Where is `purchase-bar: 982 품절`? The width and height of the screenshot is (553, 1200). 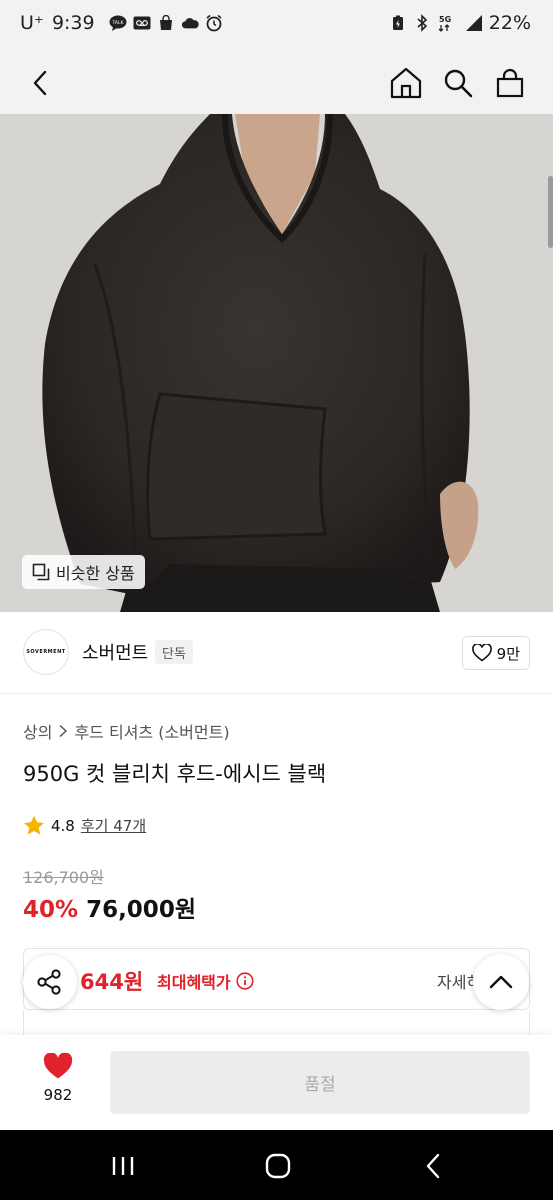 purchase-bar: 982 품절 is located at coordinates (276, 1082).